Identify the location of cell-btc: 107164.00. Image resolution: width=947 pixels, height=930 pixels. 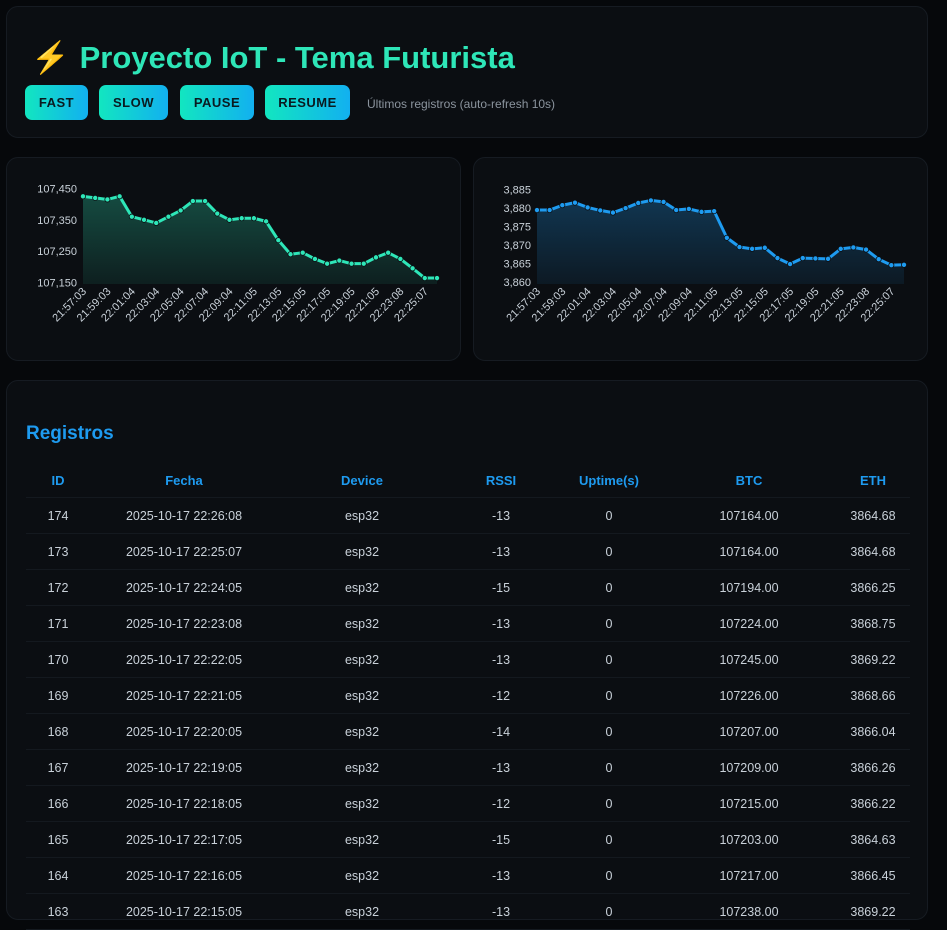
(749, 515).